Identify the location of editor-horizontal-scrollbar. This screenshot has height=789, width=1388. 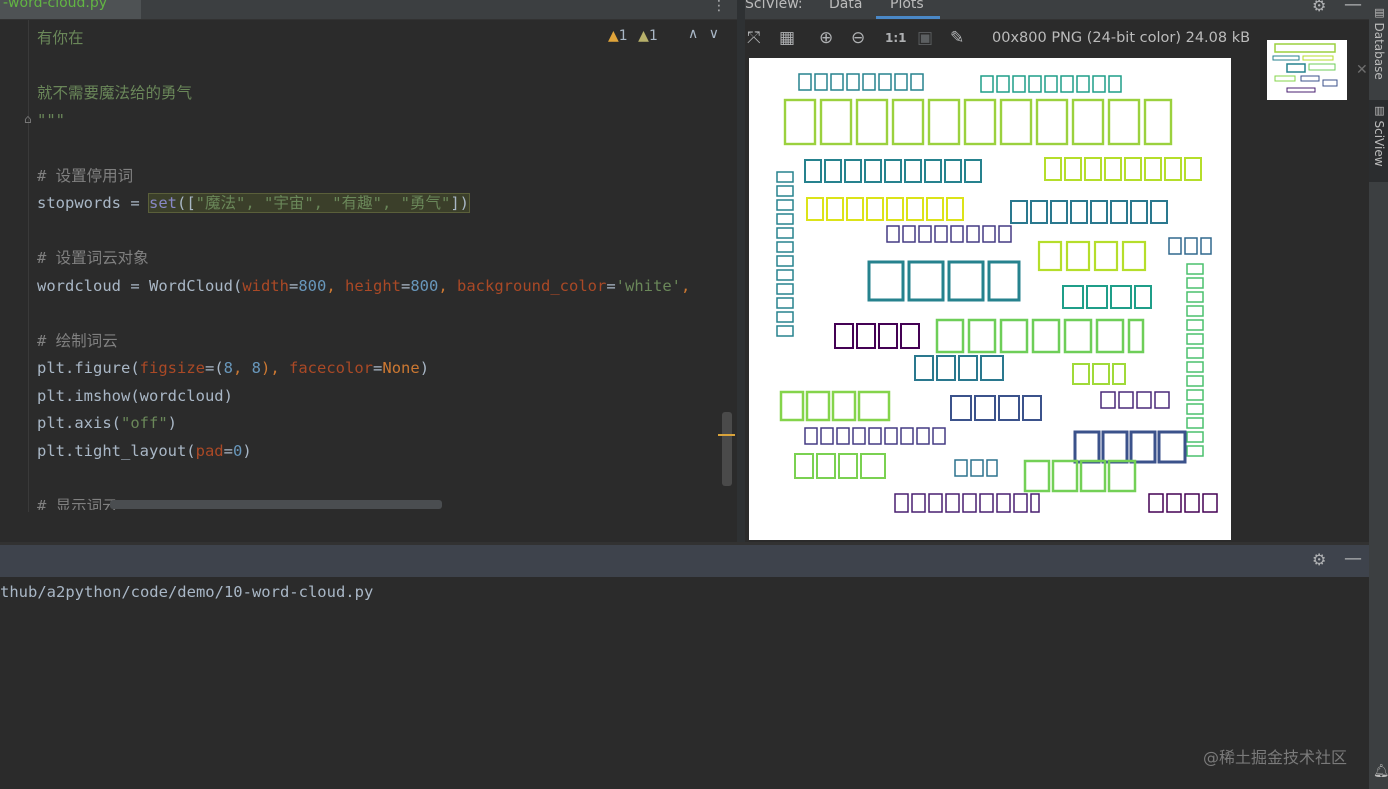
(276, 504).